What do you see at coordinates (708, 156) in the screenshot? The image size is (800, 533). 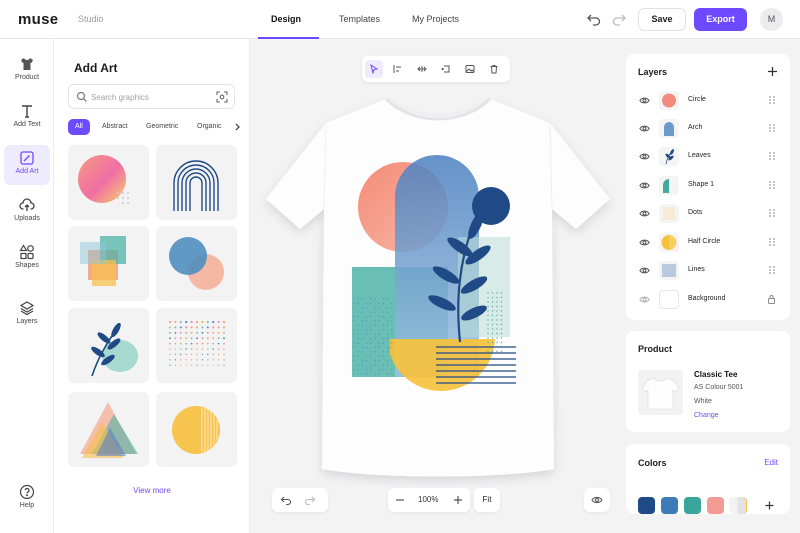 I see `layer-row-leaves: Leaves` at bounding box center [708, 156].